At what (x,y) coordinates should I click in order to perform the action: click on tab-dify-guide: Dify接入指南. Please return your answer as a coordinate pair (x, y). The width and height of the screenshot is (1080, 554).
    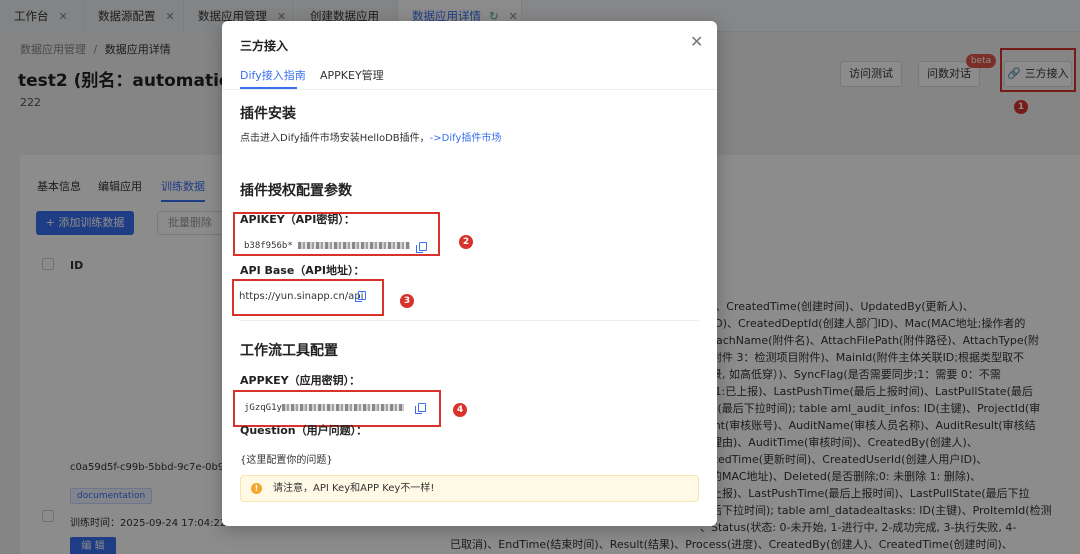
    Looking at the image, I should click on (273, 75).